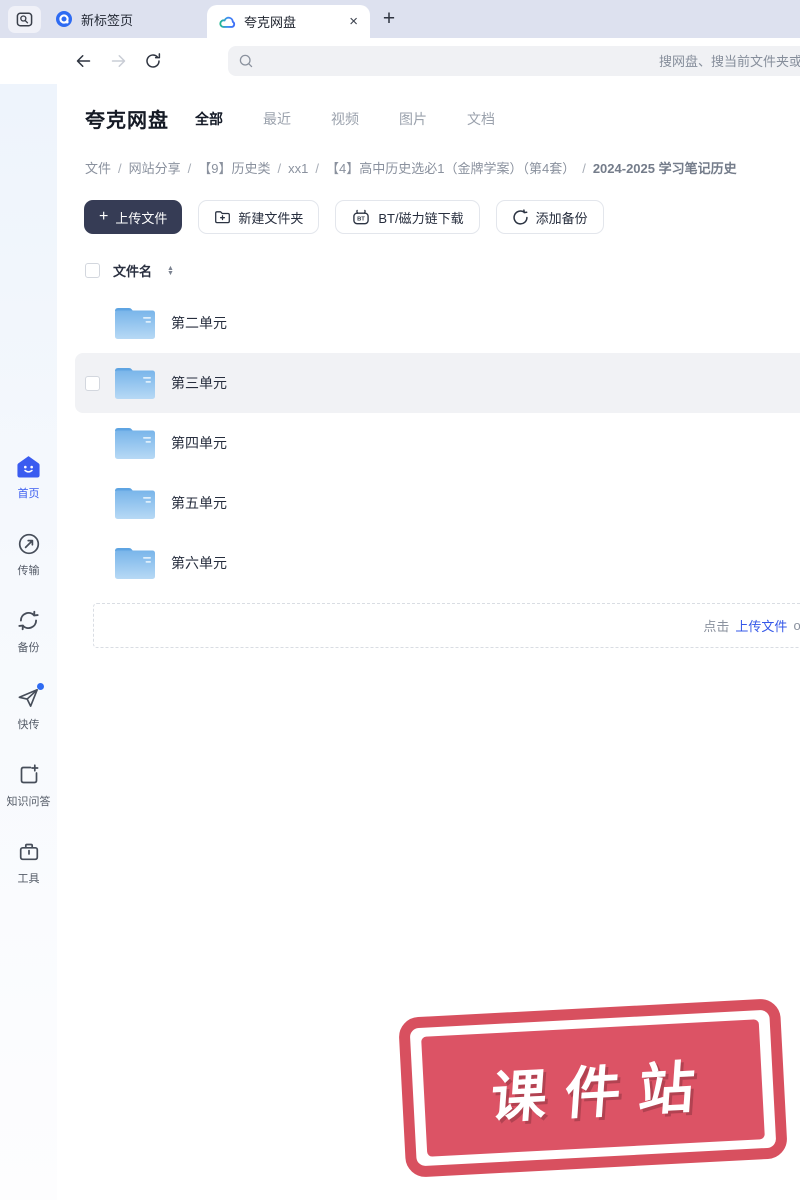 Image resolution: width=800 pixels, height=1200 pixels. I want to click on page-title: 夸克网盘, so click(127, 121).